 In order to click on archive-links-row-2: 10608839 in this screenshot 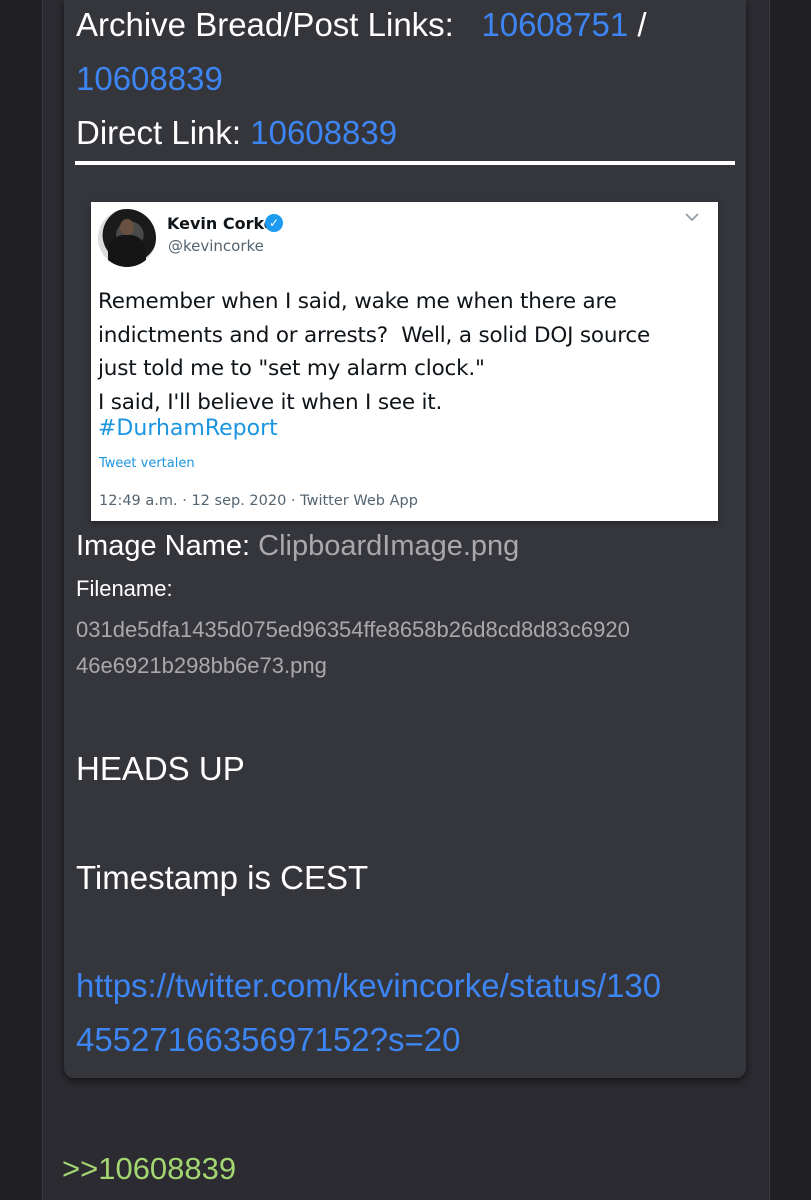, I will do `click(149, 79)`.